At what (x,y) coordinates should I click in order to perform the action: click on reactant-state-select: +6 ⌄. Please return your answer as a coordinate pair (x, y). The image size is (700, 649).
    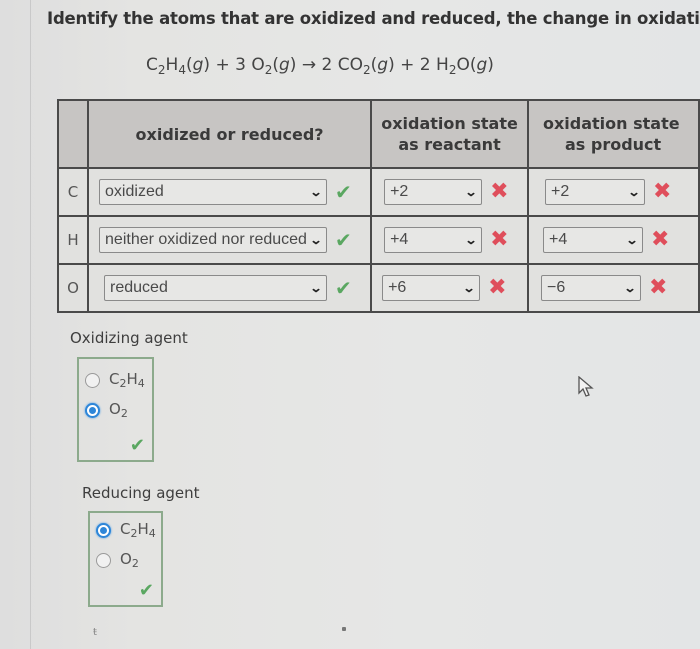
    Looking at the image, I should click on (431, 288).